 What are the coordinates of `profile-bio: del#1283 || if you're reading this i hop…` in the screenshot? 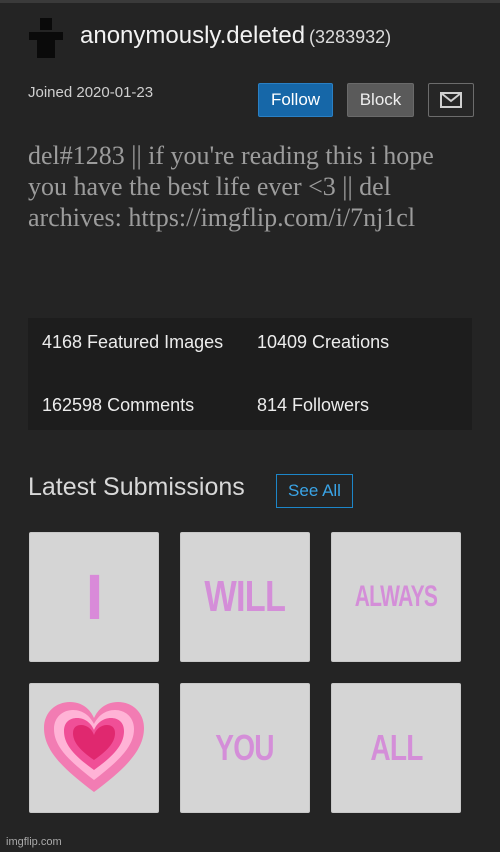 It's located at (234, 186).